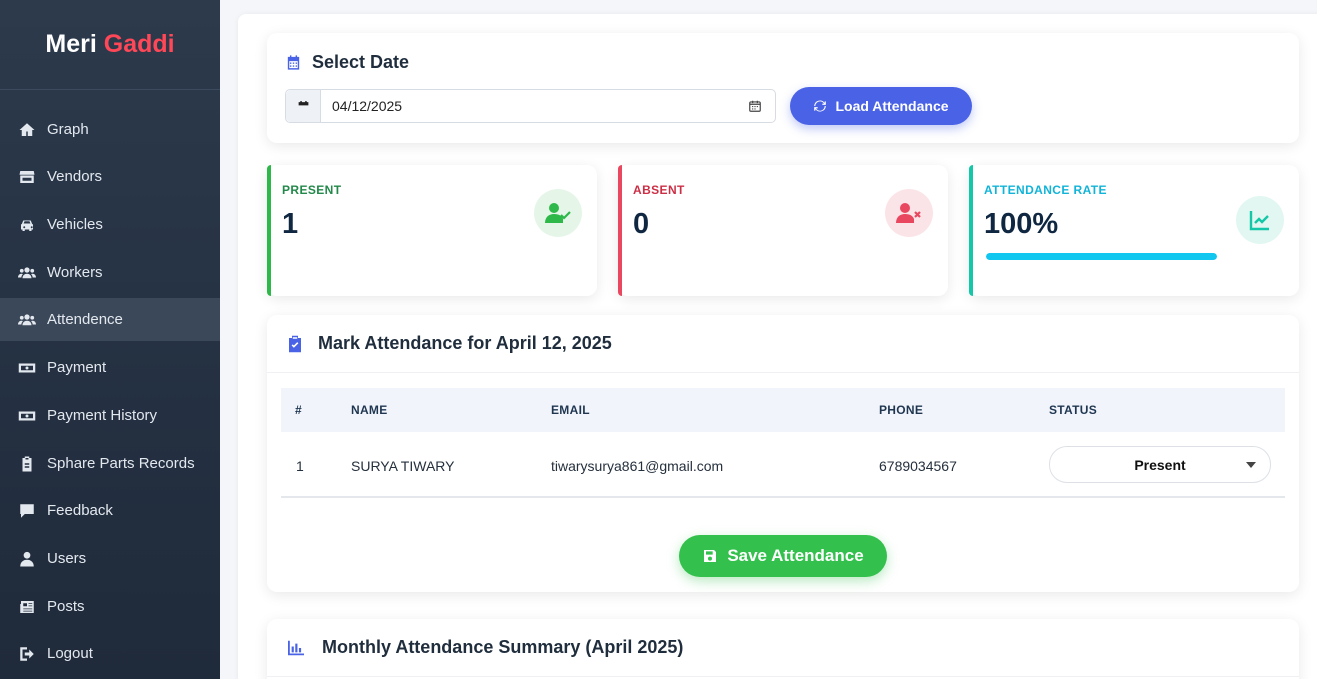  I want to click on attendance-rate-progress, so click(1101, 256).